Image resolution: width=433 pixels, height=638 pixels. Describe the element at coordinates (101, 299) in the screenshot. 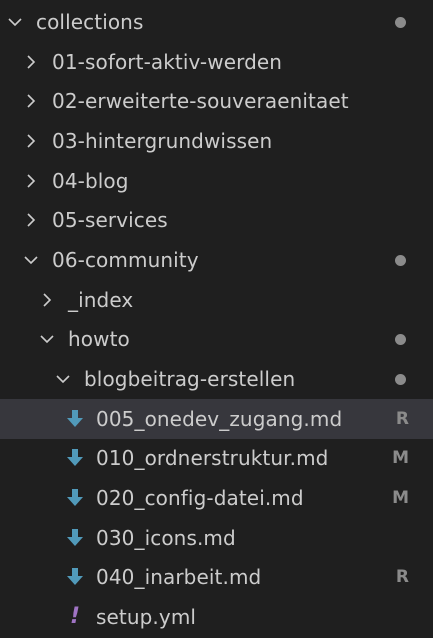

I see `tree-item-label: _index` at that location.